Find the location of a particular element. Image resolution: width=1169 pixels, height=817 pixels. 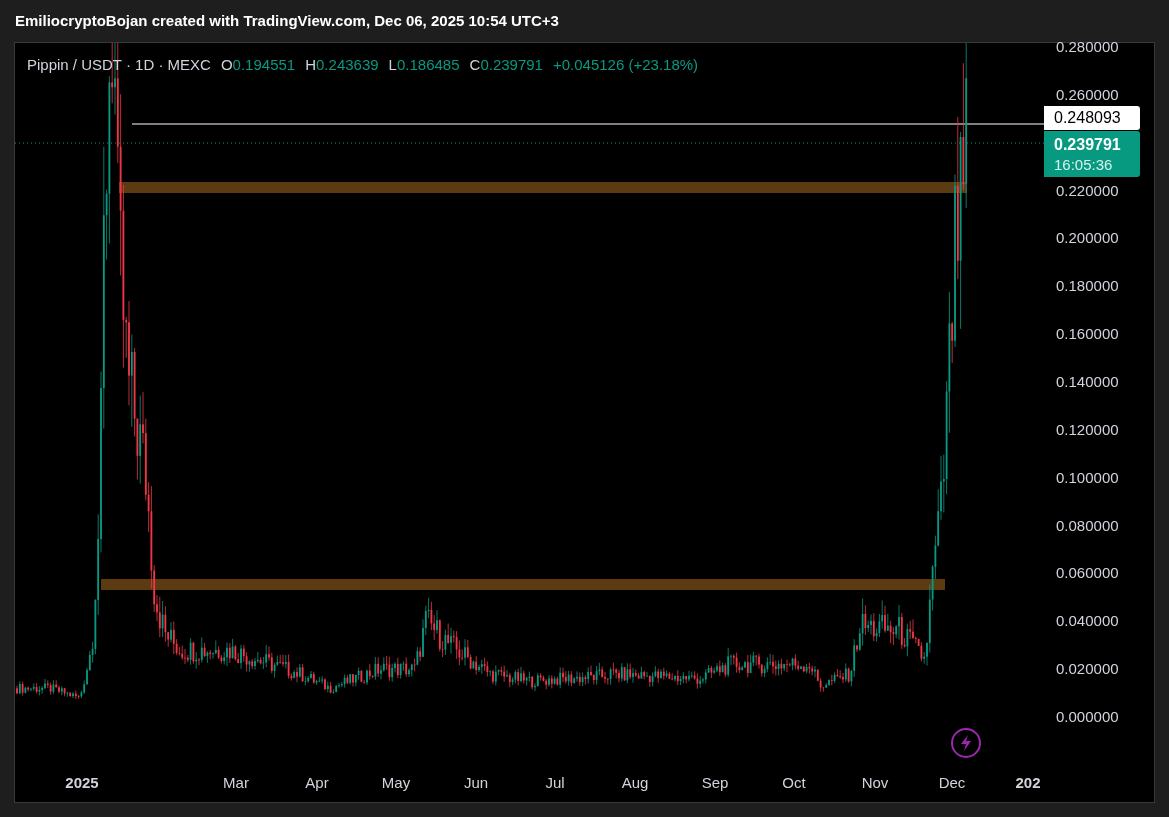

ohlc-value: 0.243639 is located at coordinates (347, 65).